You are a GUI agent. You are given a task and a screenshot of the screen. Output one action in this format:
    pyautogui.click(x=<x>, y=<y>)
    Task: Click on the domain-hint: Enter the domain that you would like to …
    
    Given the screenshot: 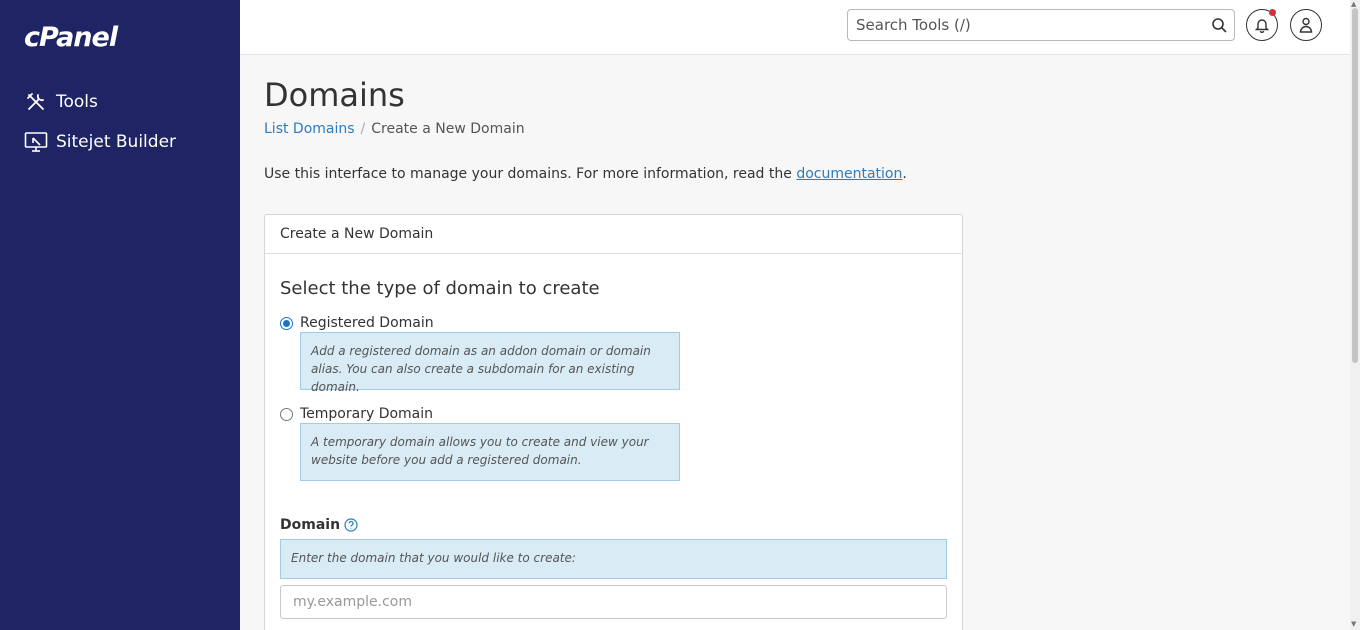 What is the action you would take?
    pyautogui.click(x=613, y=559)
    